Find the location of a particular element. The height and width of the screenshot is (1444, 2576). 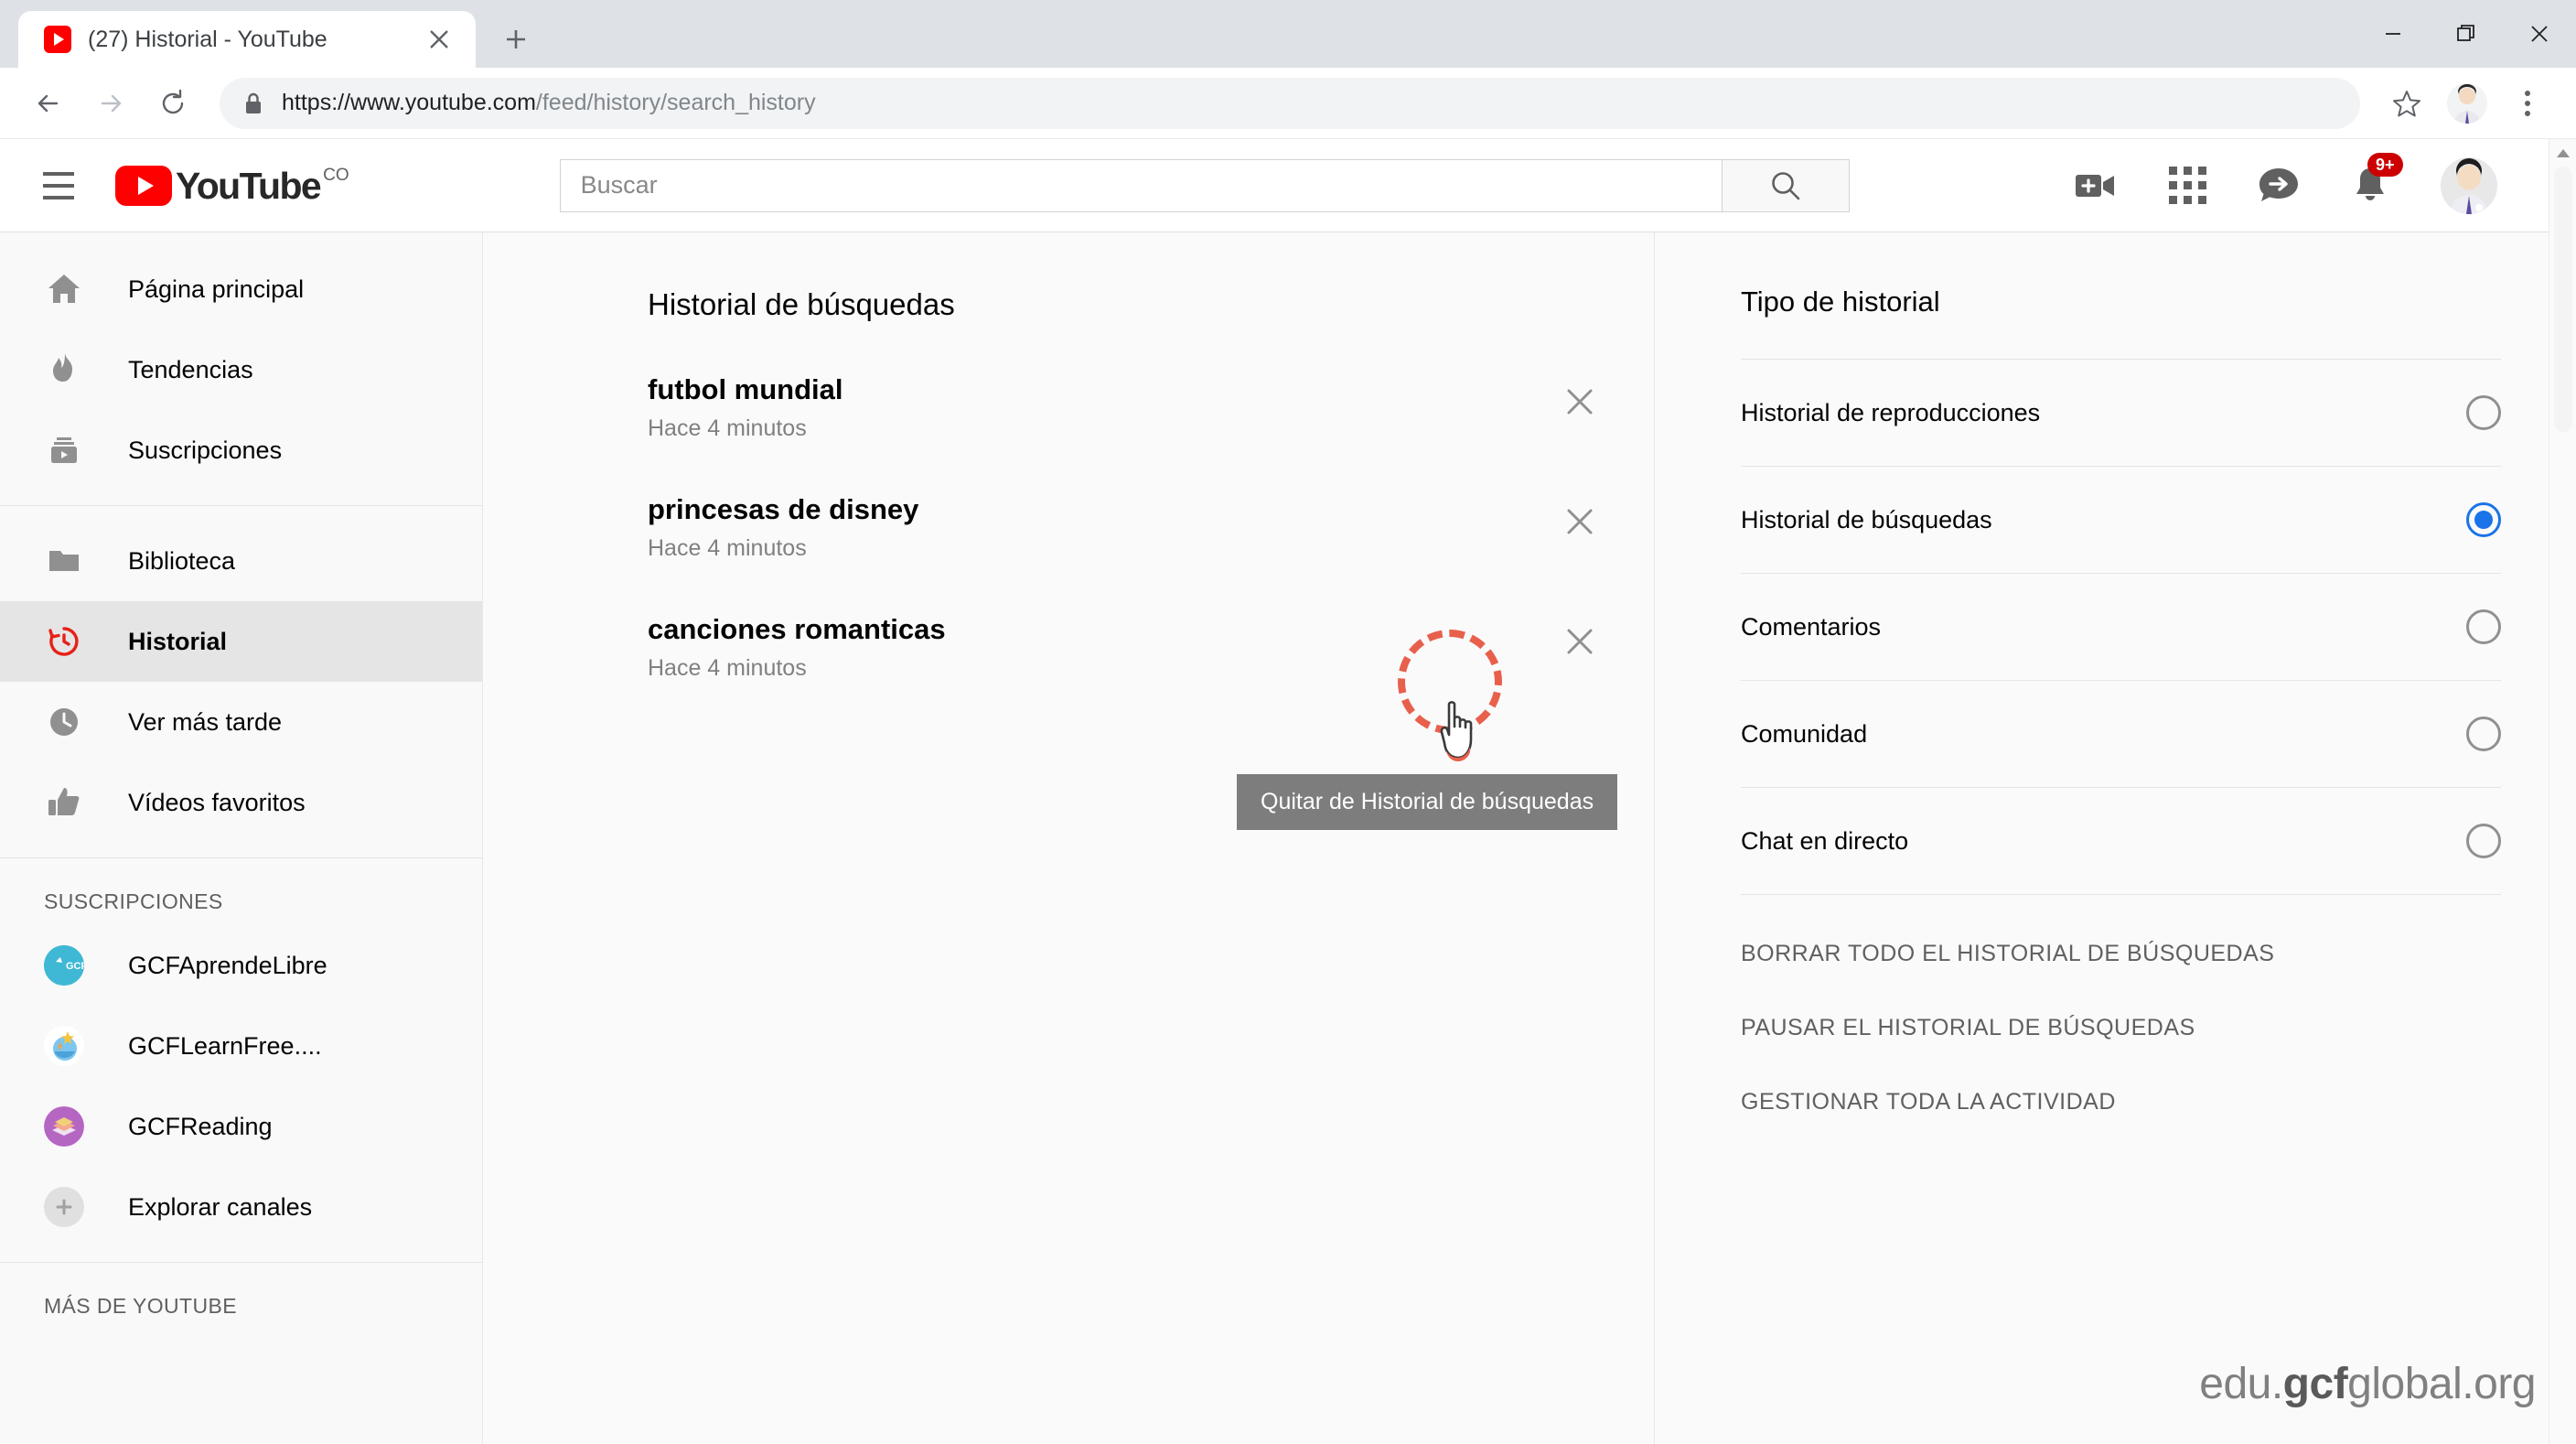

search-input is located at coordinates (1140, 185).